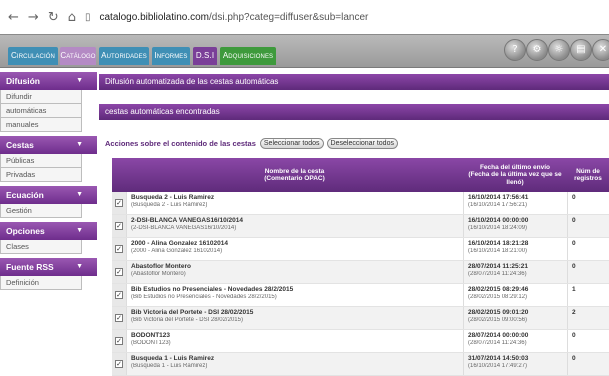  What do you see at coordinates (295, 197) in the screenshot?
I see `basket-name: Busqueda 2 - Luis Ramirez` at bounding box center [295, 197].